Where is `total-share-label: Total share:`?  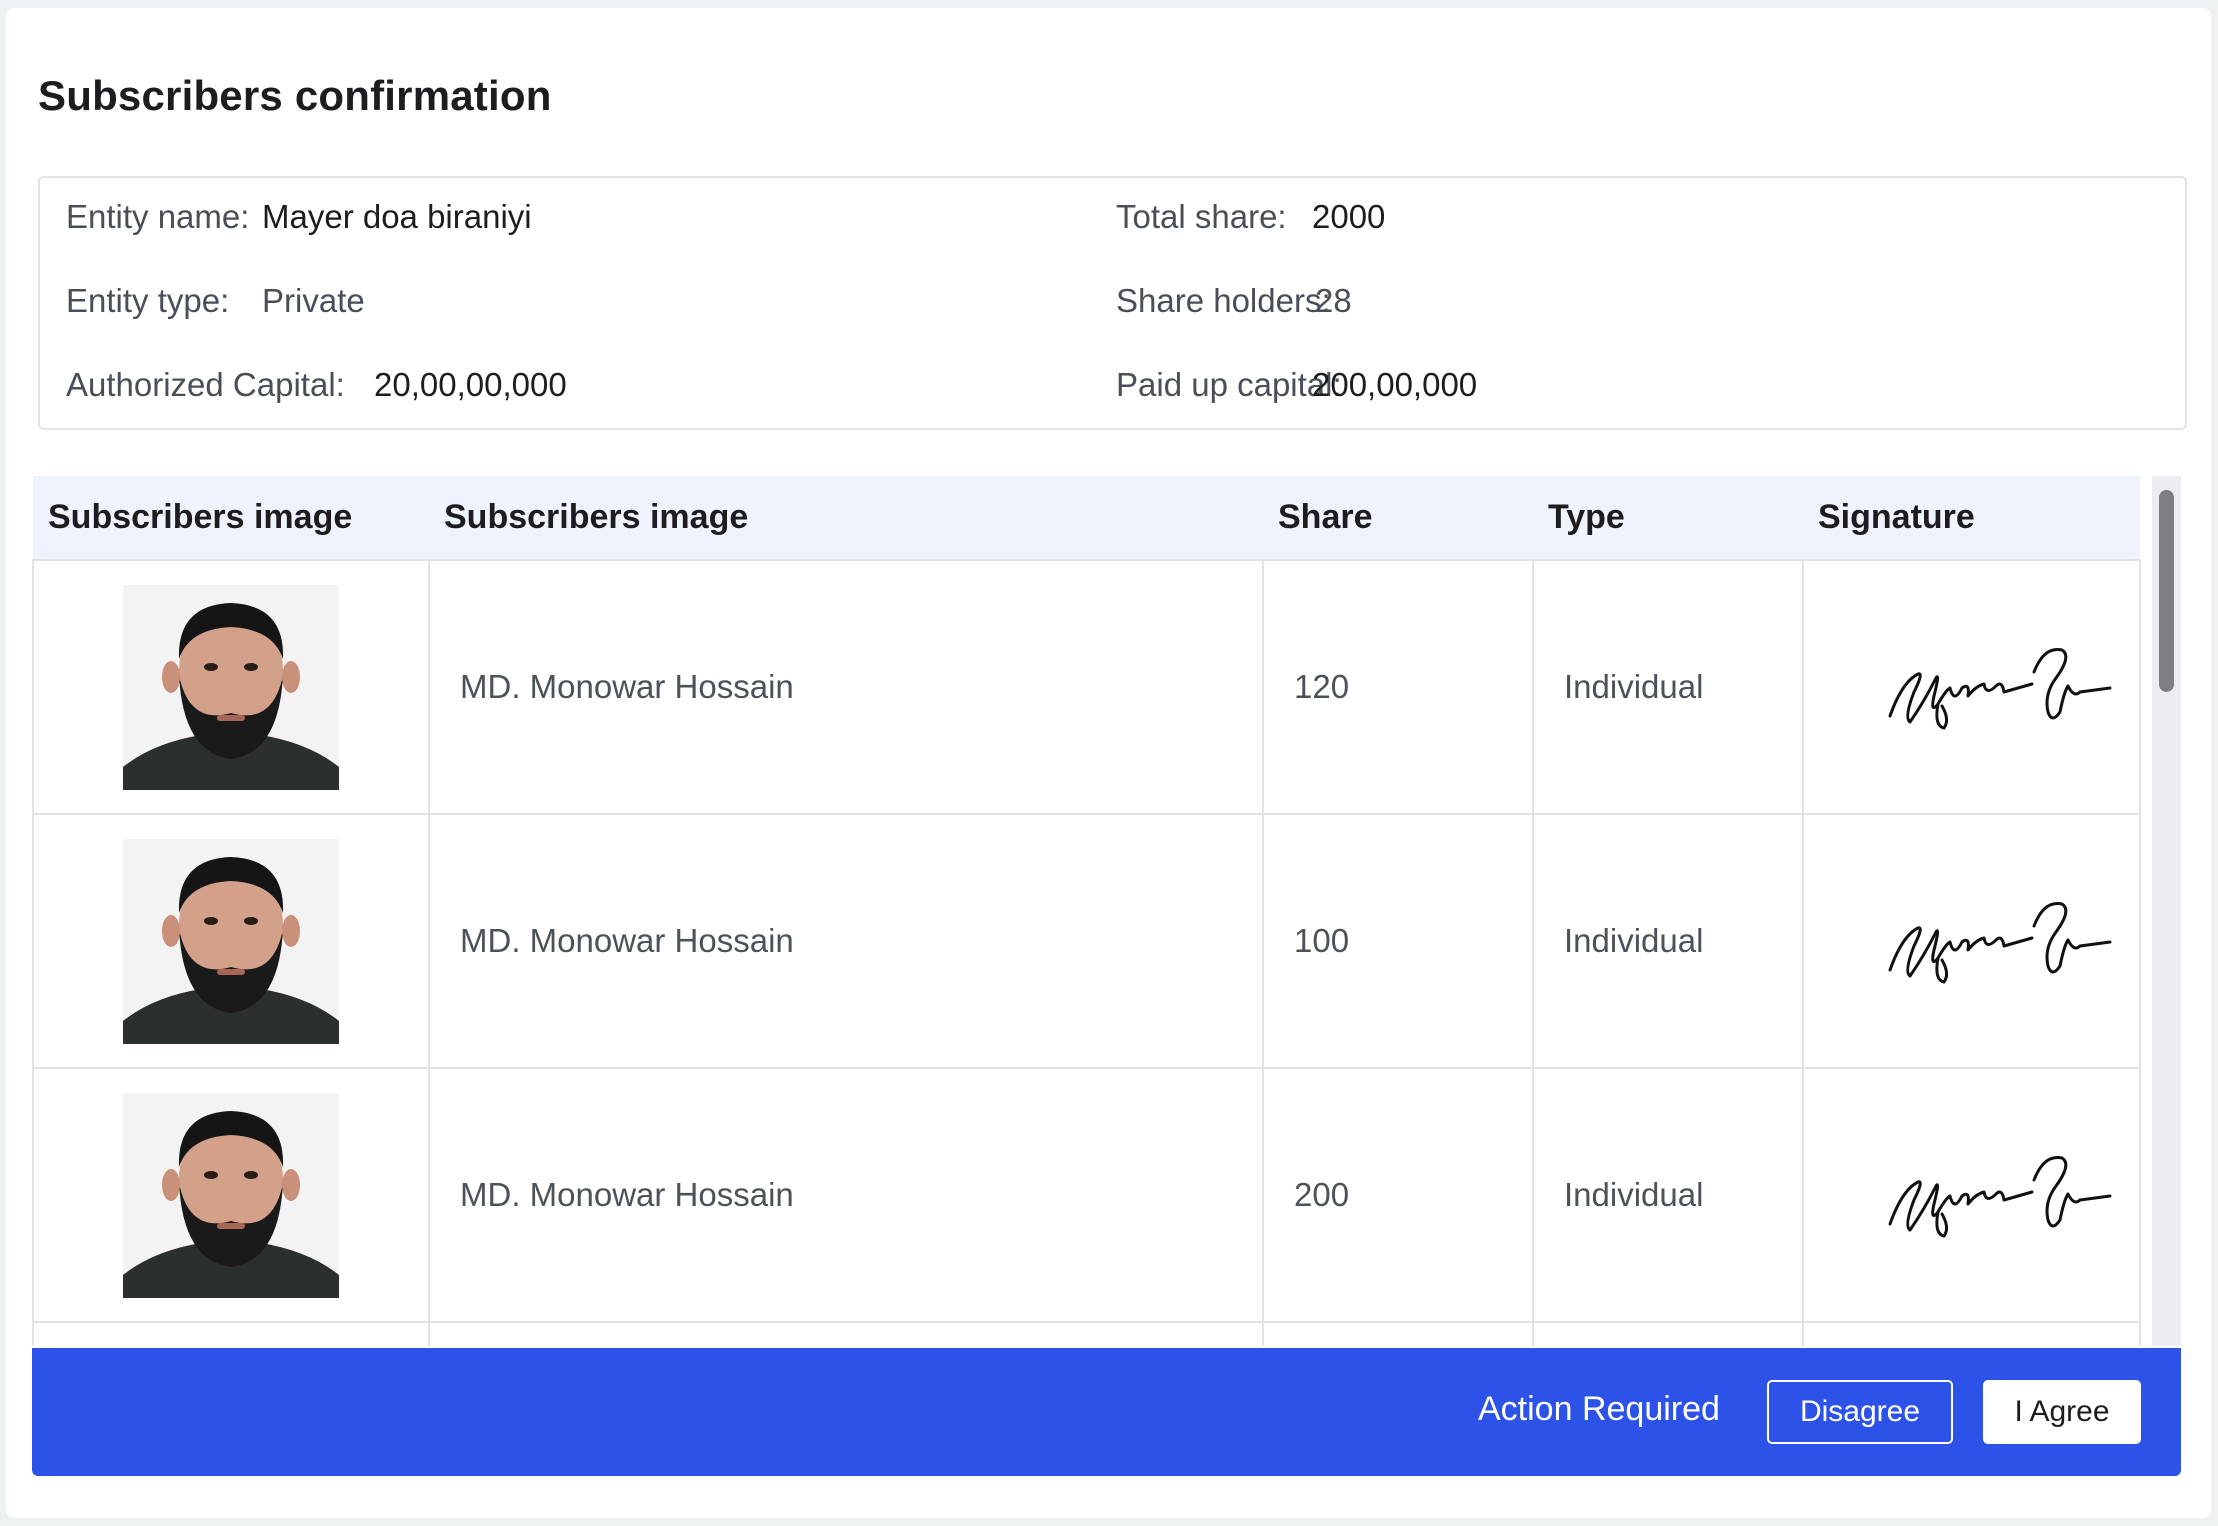
total-share-label: Total share: is located at coordinates (1201, 216).